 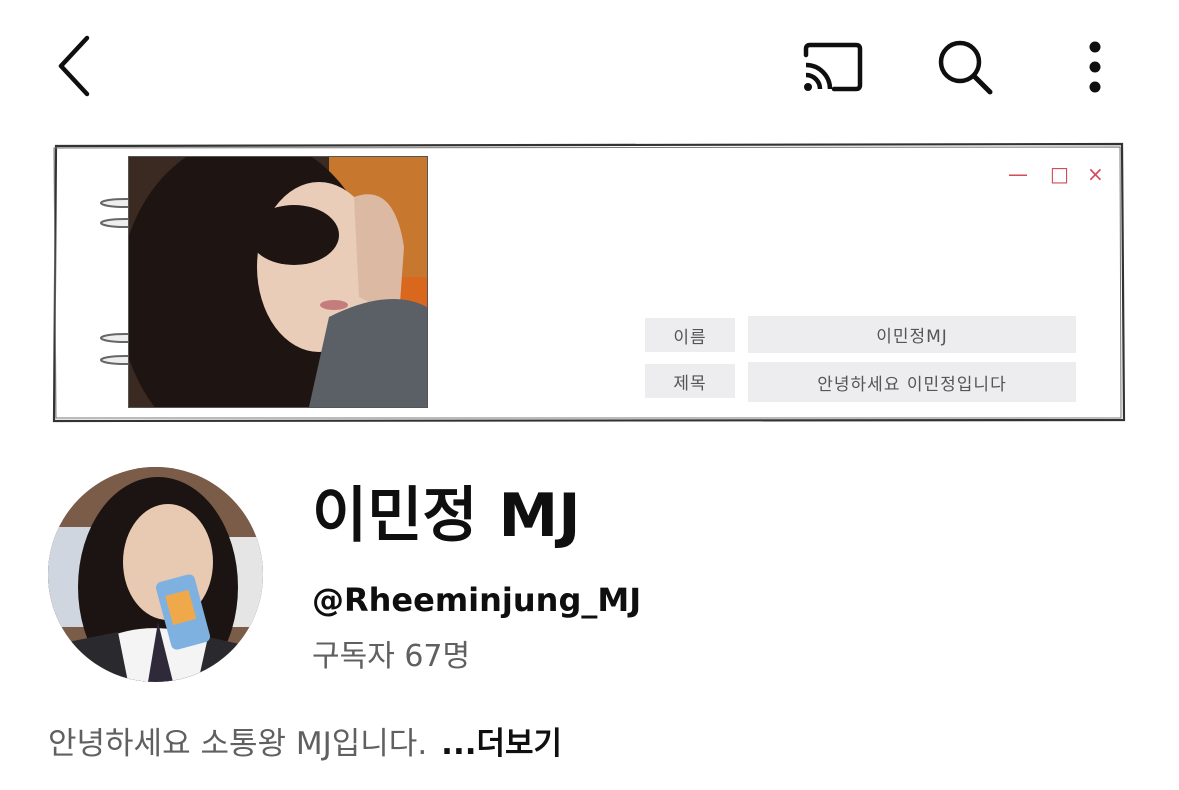 I want to click on cast-icon, so click(x=833, y=67).